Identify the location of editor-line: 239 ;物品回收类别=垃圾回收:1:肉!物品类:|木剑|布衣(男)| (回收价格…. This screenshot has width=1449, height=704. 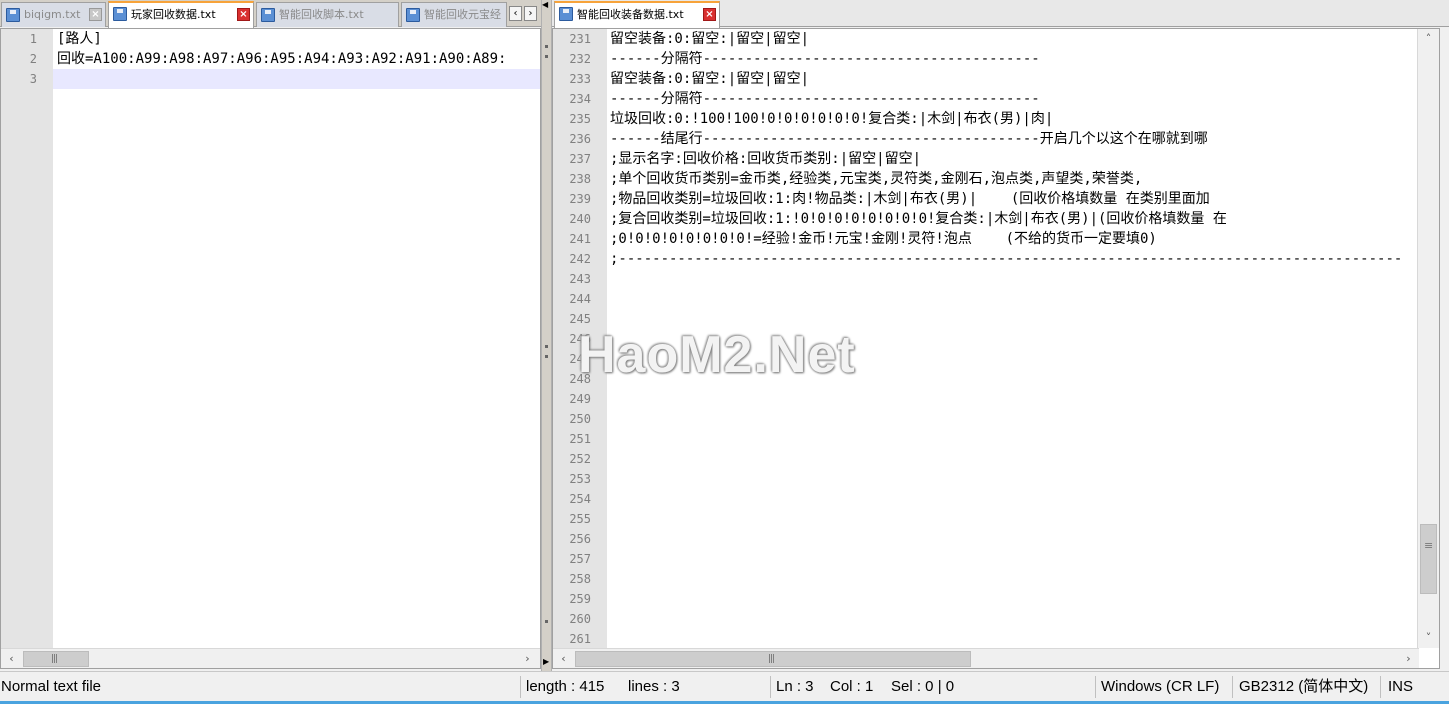
(985, 199).